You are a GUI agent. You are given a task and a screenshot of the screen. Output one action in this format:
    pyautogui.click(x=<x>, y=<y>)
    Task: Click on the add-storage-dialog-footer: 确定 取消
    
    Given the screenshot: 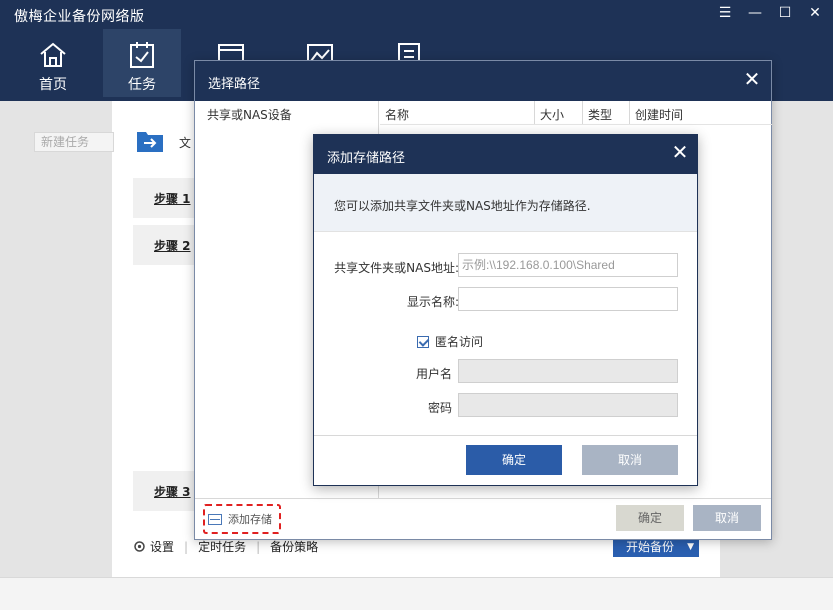 What is the action you would take?
    pyautogui.click(x=505, y=460)
    